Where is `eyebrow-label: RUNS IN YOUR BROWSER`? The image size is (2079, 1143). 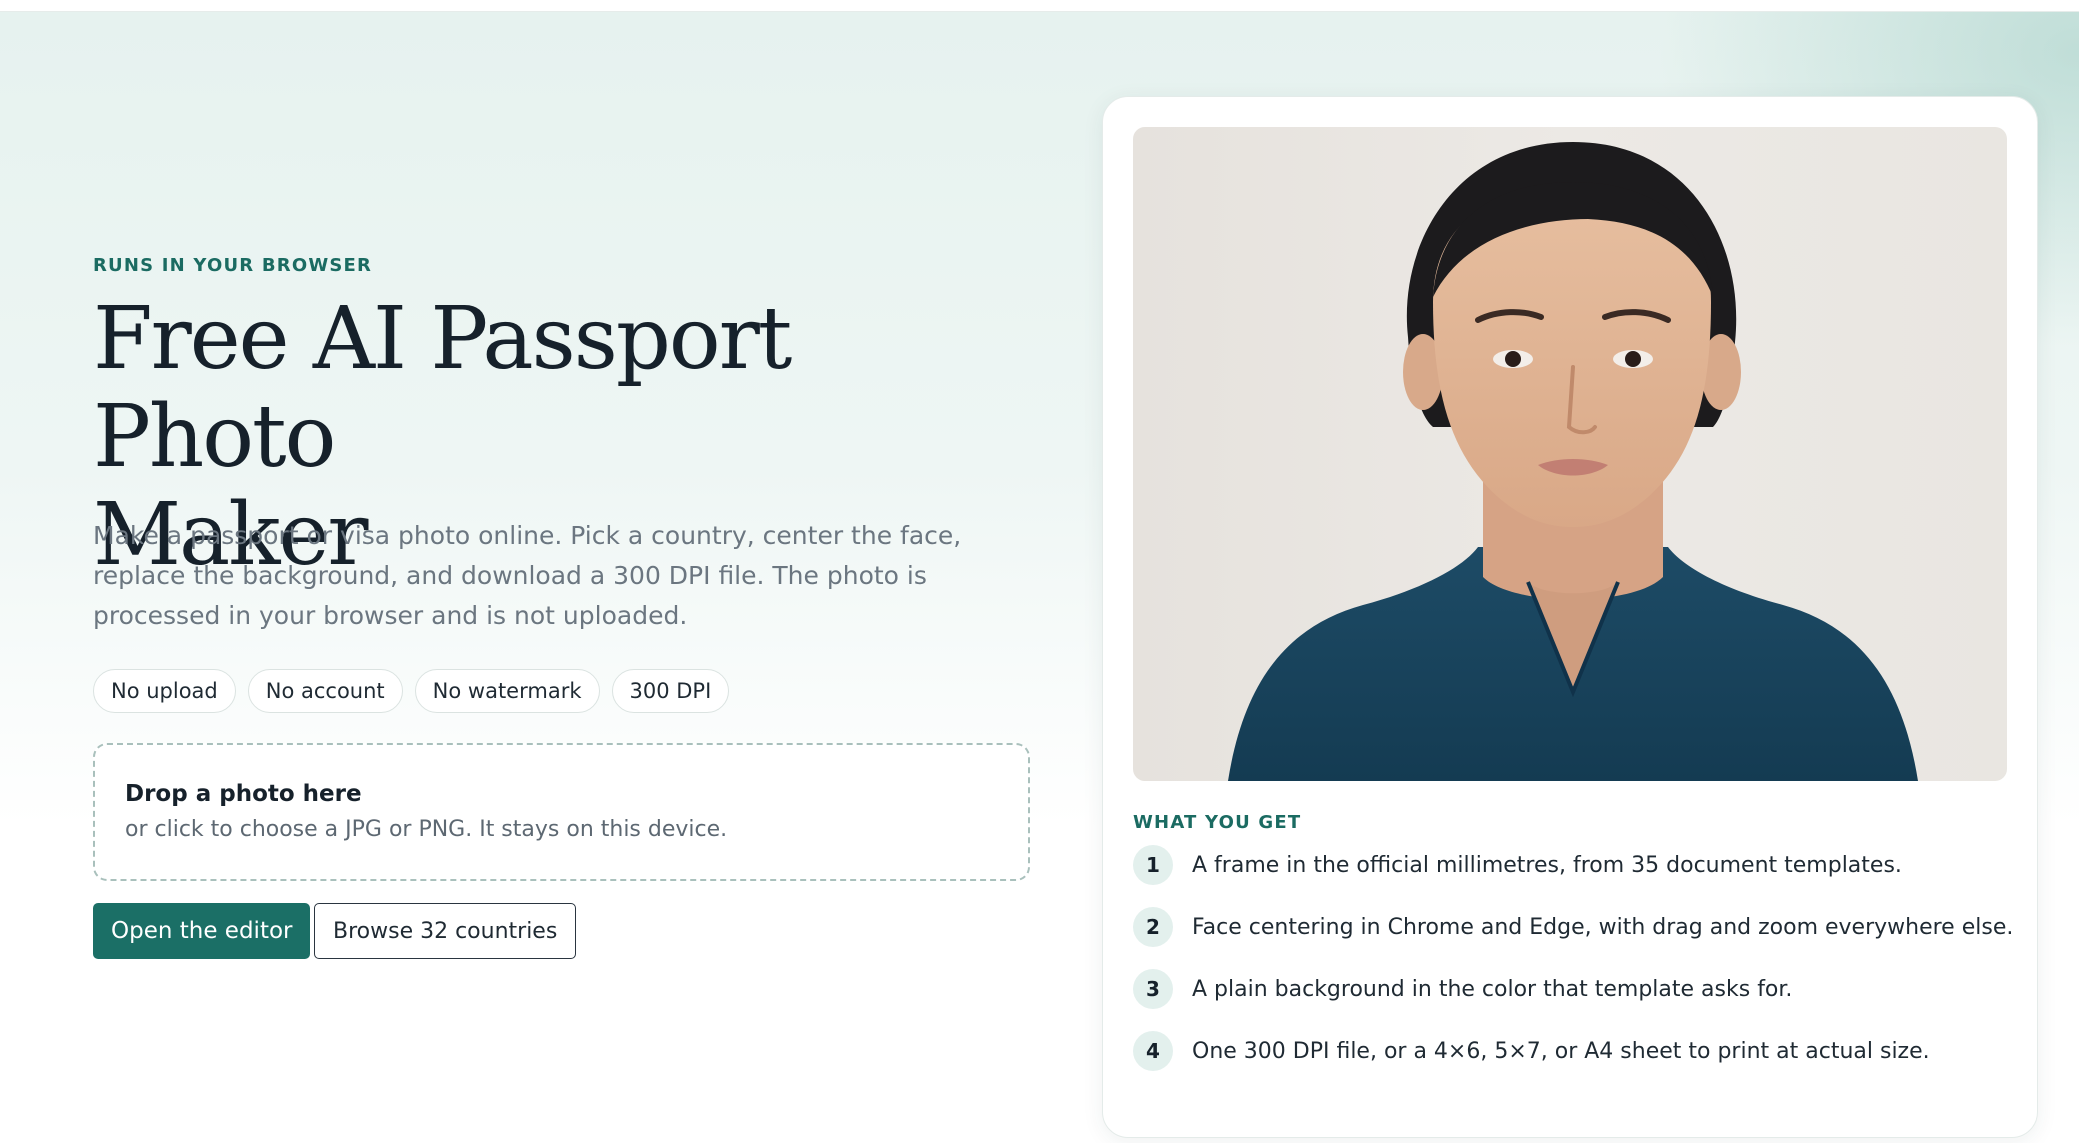 eyebrow-label: RUNS IN YOUR BROWSER is located at coordinates (233, 265).